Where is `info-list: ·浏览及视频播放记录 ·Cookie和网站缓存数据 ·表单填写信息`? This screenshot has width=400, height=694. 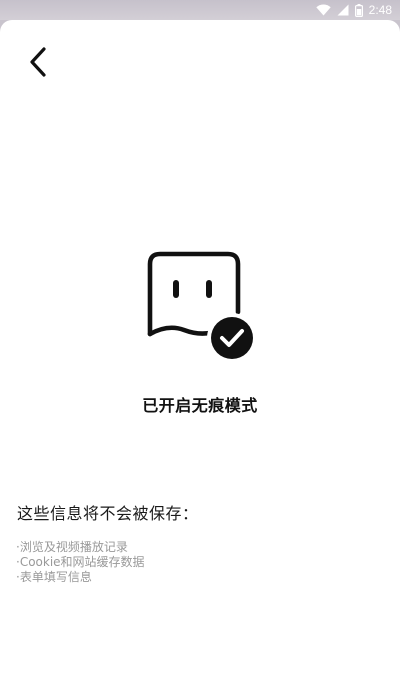
info-list: ·浏览及视频播放记录 ·Cookie和网站缓存数据 ·表单填写信息 is located at coordinates (80, 562).